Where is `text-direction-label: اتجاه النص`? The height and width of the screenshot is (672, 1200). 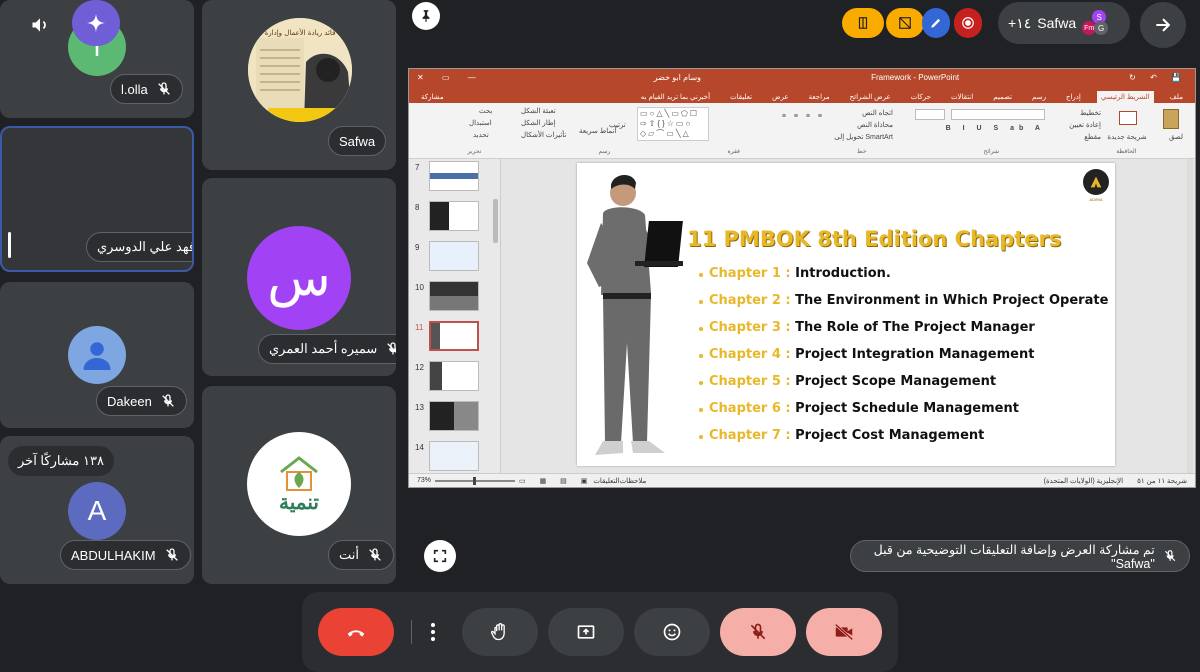 text-direction-label: اتجاه النص is located at coordinates (877, 113).